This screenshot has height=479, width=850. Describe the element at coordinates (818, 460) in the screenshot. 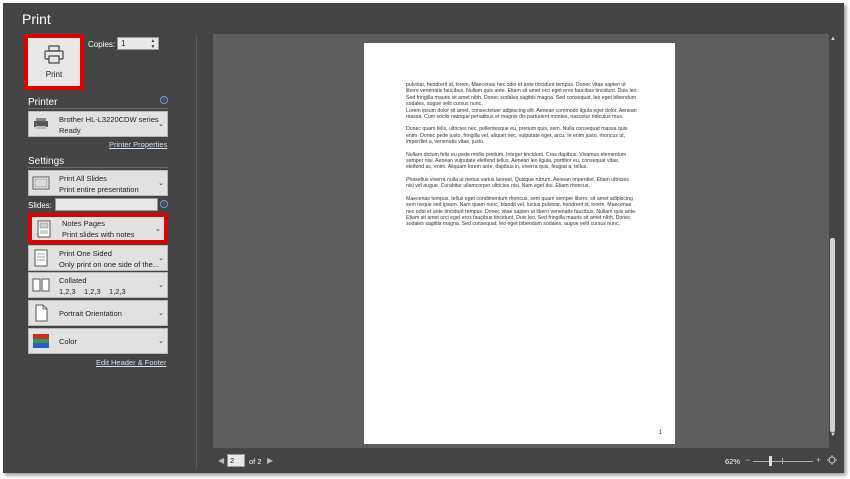

I see `zoom-in-button: +` at that location.